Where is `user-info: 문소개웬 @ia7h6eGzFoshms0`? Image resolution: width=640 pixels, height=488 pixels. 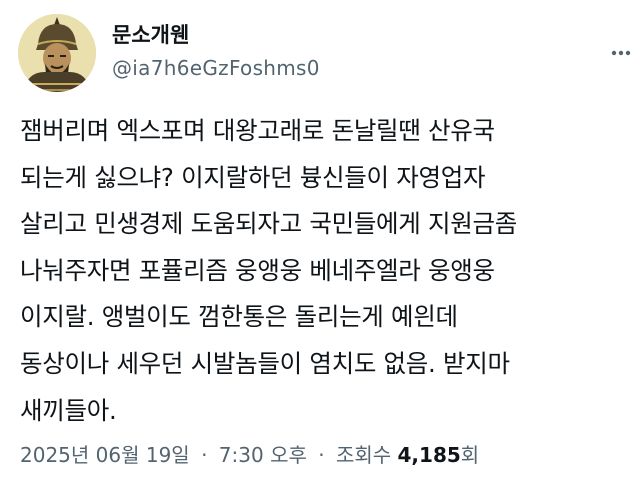
user-info: 문소개웬 @ia7h6eGzFoshms0 is located at coordinates (216, 51).